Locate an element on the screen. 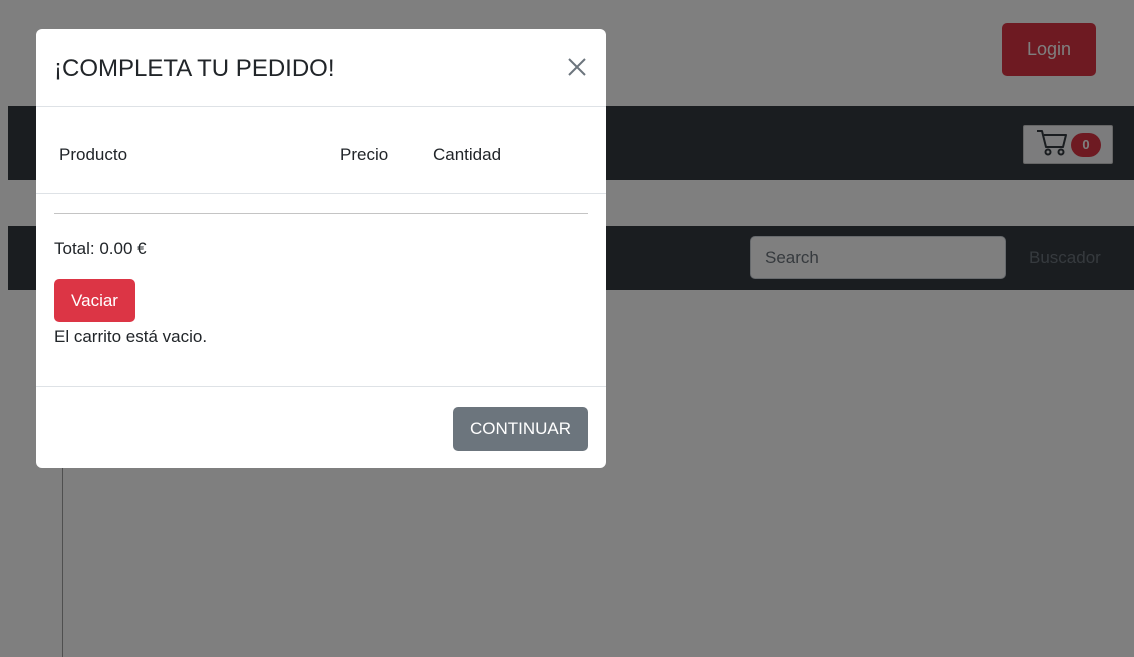  empty-cart-button: Vaciar is located at coordinates (94, 300).